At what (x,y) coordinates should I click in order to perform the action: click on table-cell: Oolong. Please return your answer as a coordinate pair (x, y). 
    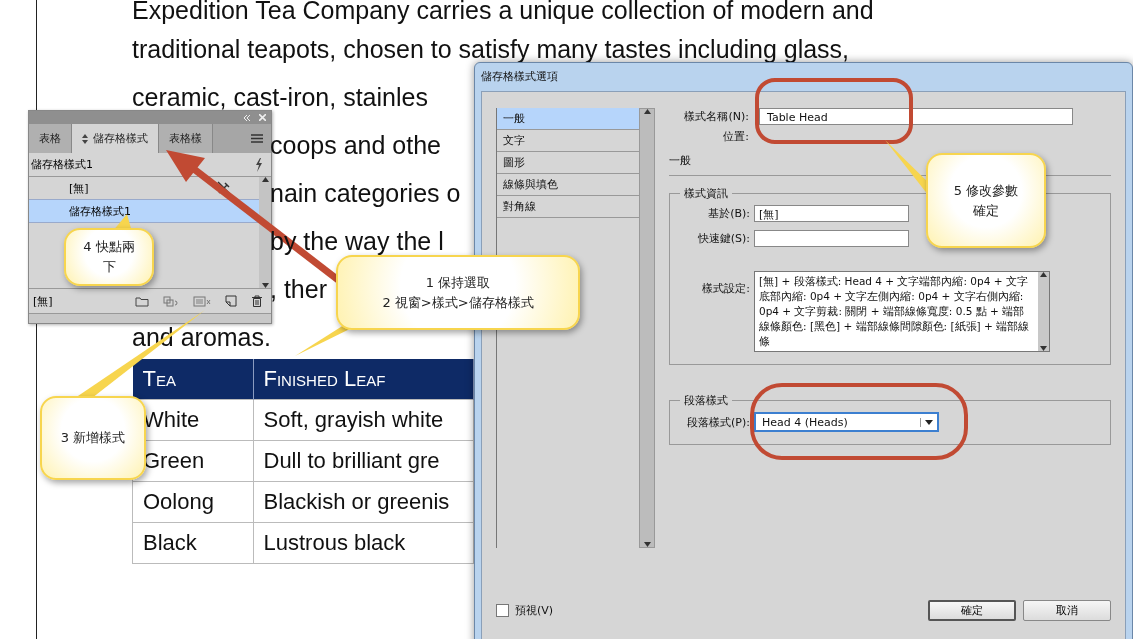
    Looking at the image, I should click on (192, 502).